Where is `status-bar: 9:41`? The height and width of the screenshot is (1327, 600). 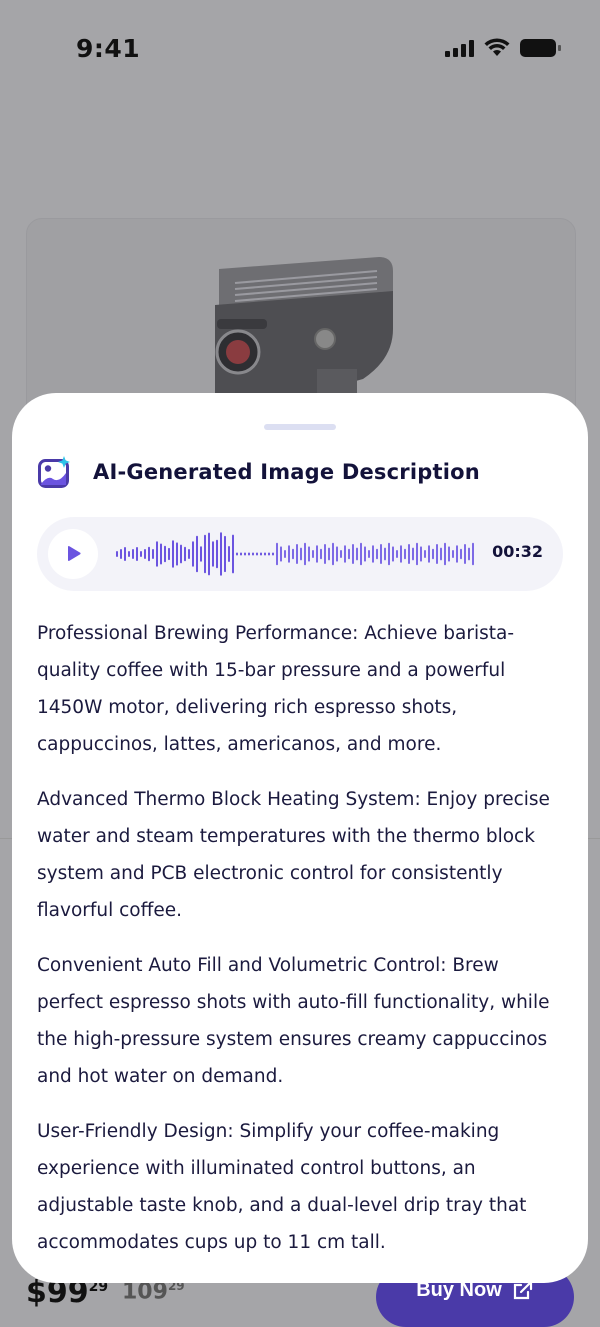
status-bar: 9:41 is located at coordinates (300, 50).